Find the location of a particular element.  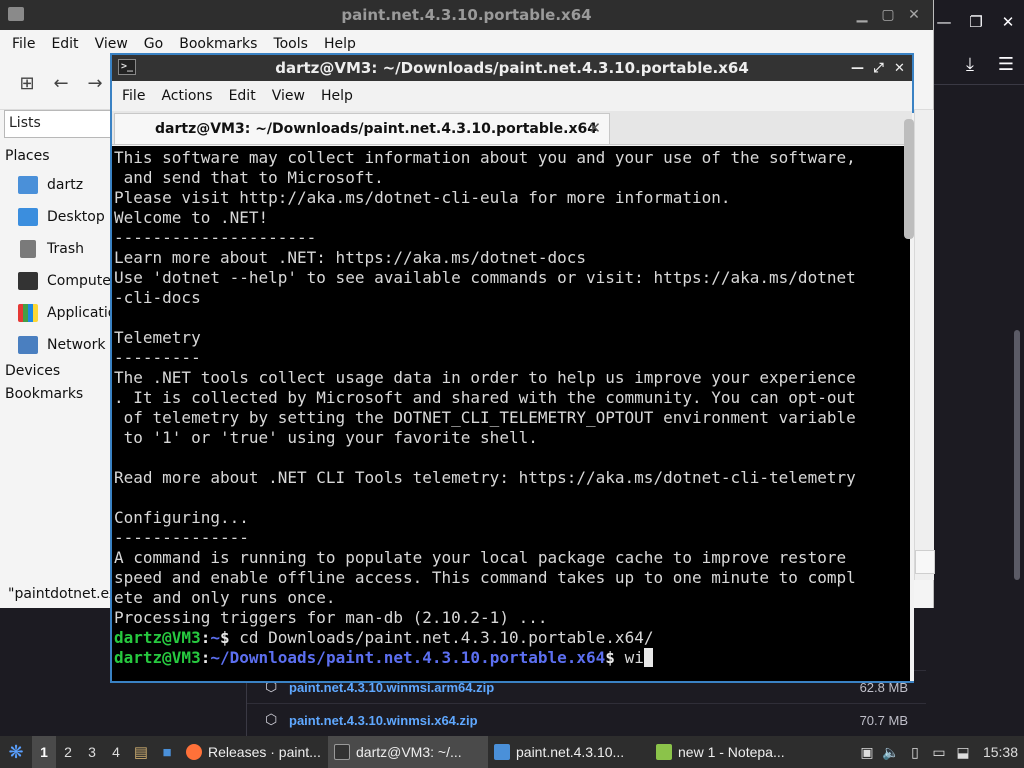

forward-icon: → is located at coordinates (95, 83).